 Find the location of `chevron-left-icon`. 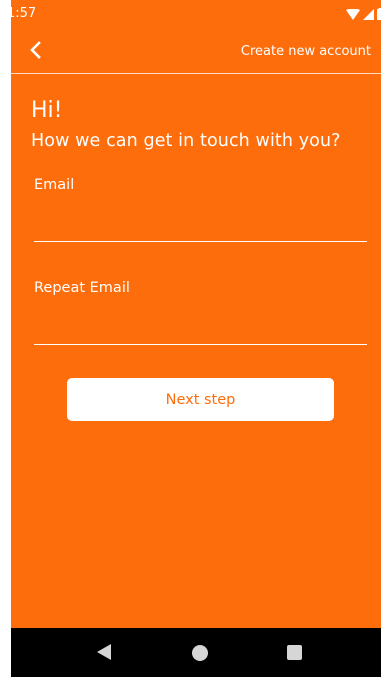

chevron-left-icon is located at coordinates (35, 50).